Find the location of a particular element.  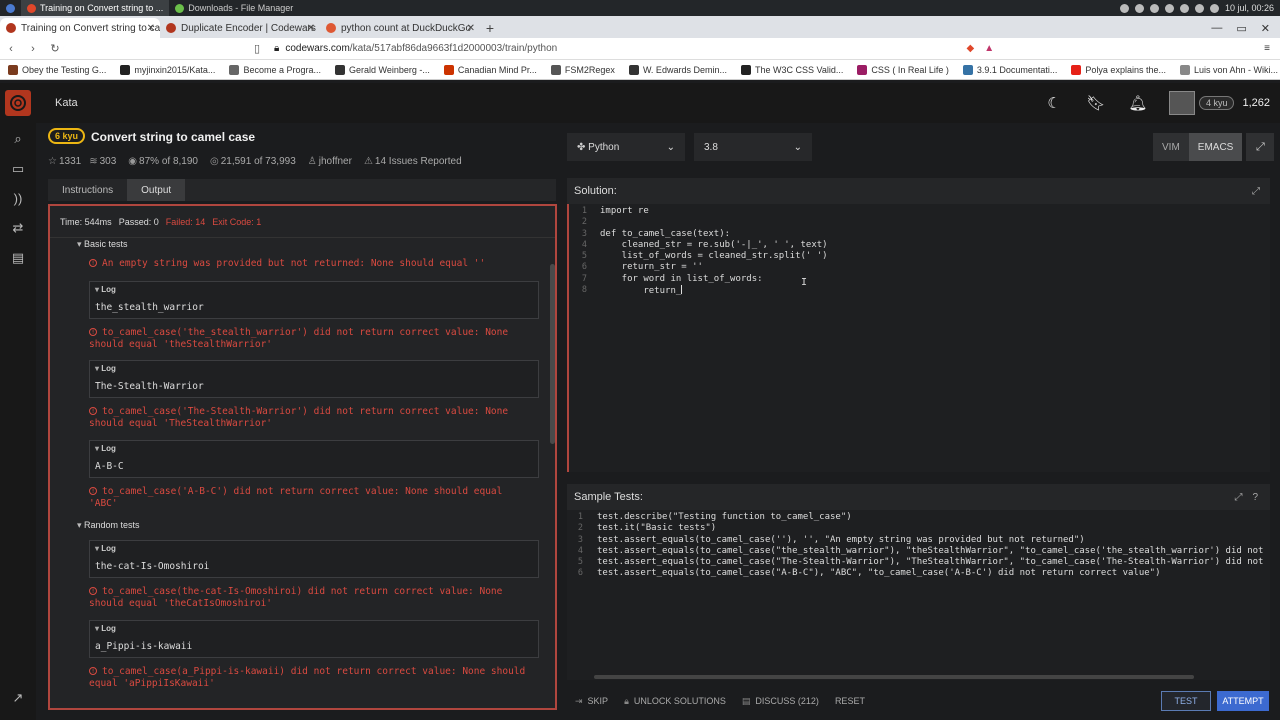

bookmark-icon: ▯ is located at coordinates (257, 48).